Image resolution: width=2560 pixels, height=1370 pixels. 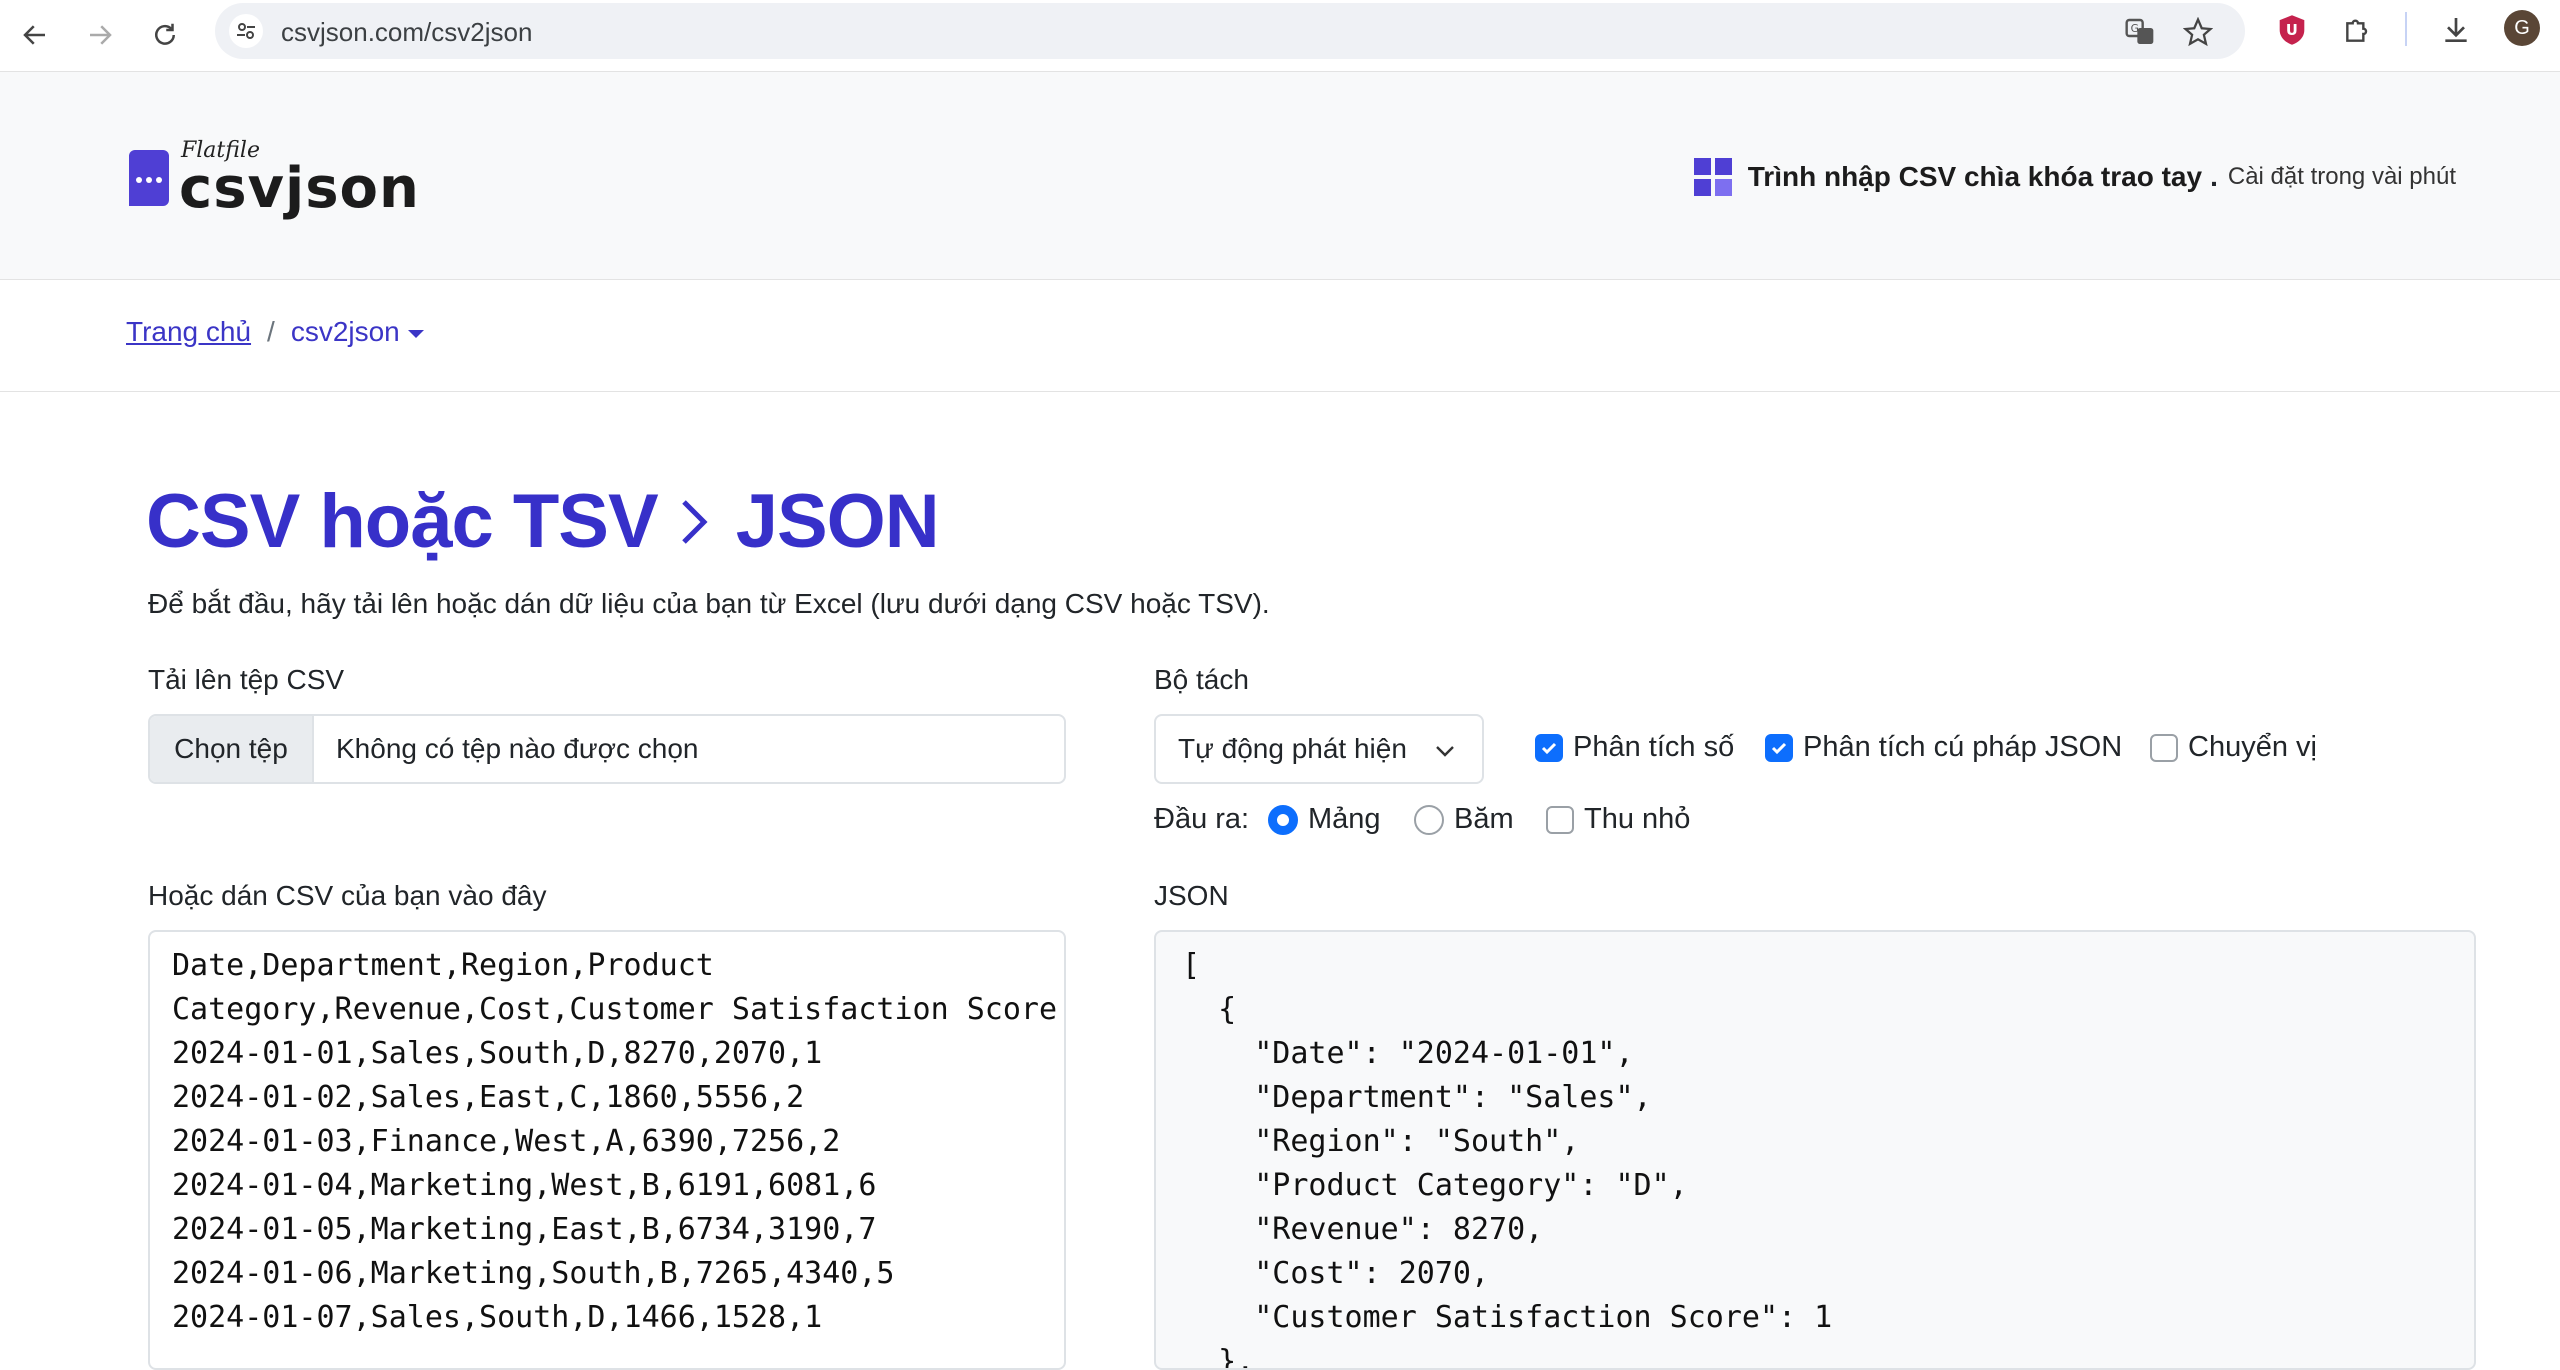 What do you see at coordinates (246, 679) in the screenshot?
I see `upload-label: Tải lên tệp CSV` at bounding box center [246, 679].